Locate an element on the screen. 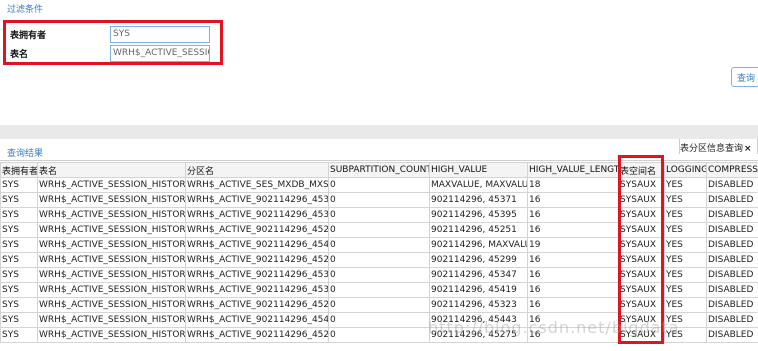 The height and width of the screenshot is (351, 758). close-icon: × is located at coordinates (748, 149).